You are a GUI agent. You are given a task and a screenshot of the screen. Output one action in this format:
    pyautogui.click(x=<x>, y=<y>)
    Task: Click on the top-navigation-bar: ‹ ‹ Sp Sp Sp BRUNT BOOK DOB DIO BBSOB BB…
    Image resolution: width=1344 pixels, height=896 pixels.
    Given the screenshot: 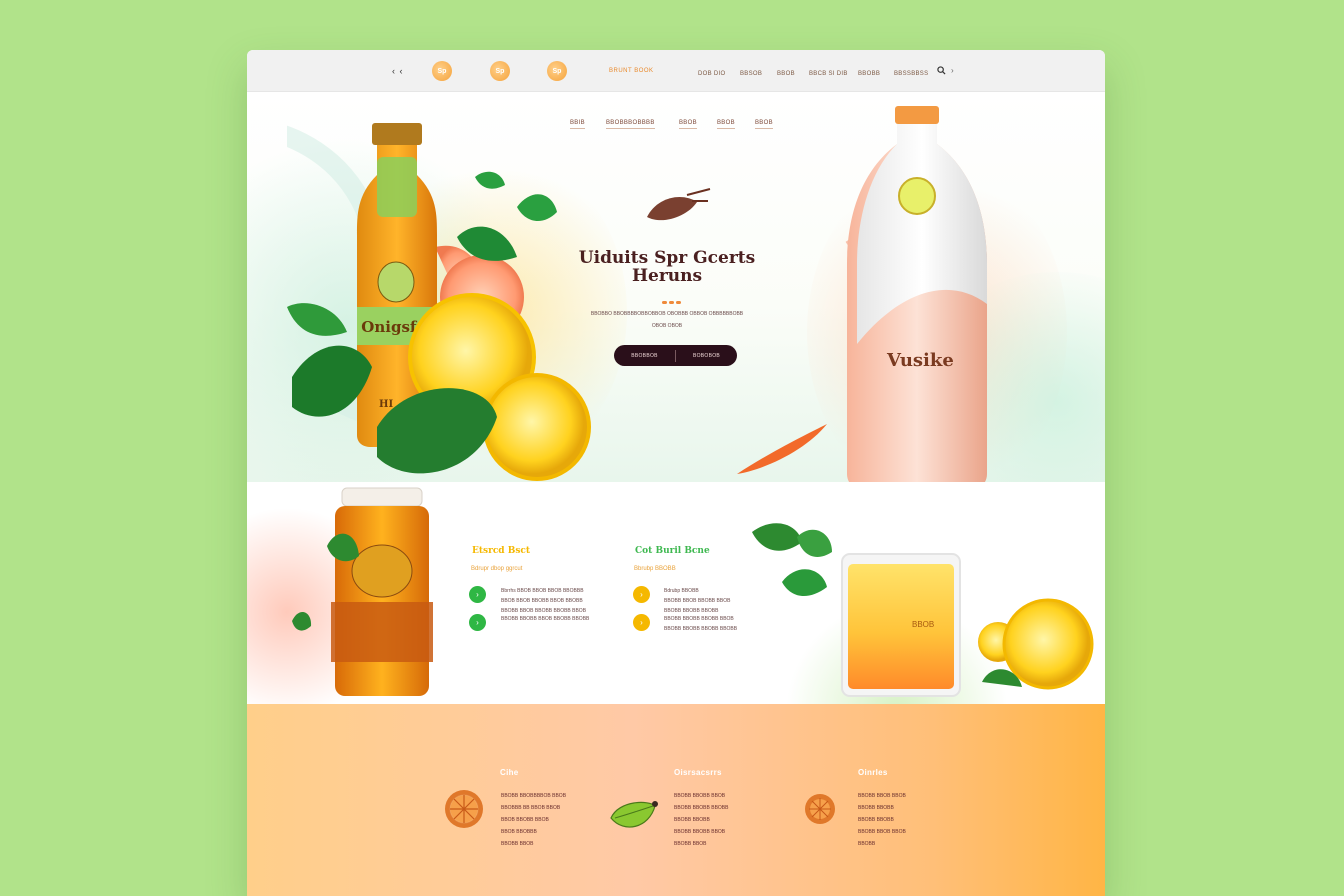 What is the action you would take?
    pyautogui.click(x=676, y=71)
    